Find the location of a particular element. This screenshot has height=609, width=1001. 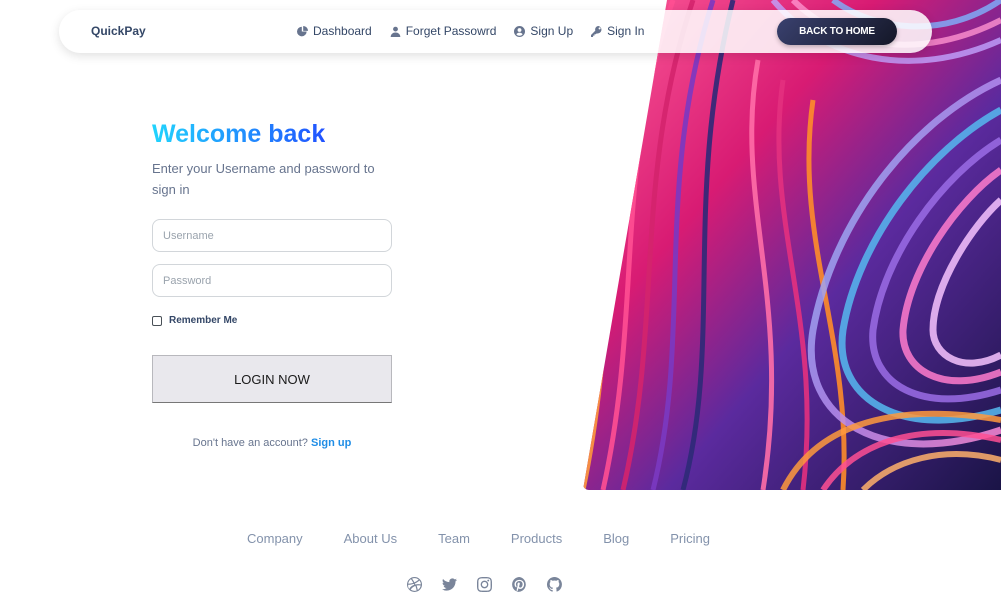

back-to-home-button: BACK TO HOME is located at coordinates (837, 31).